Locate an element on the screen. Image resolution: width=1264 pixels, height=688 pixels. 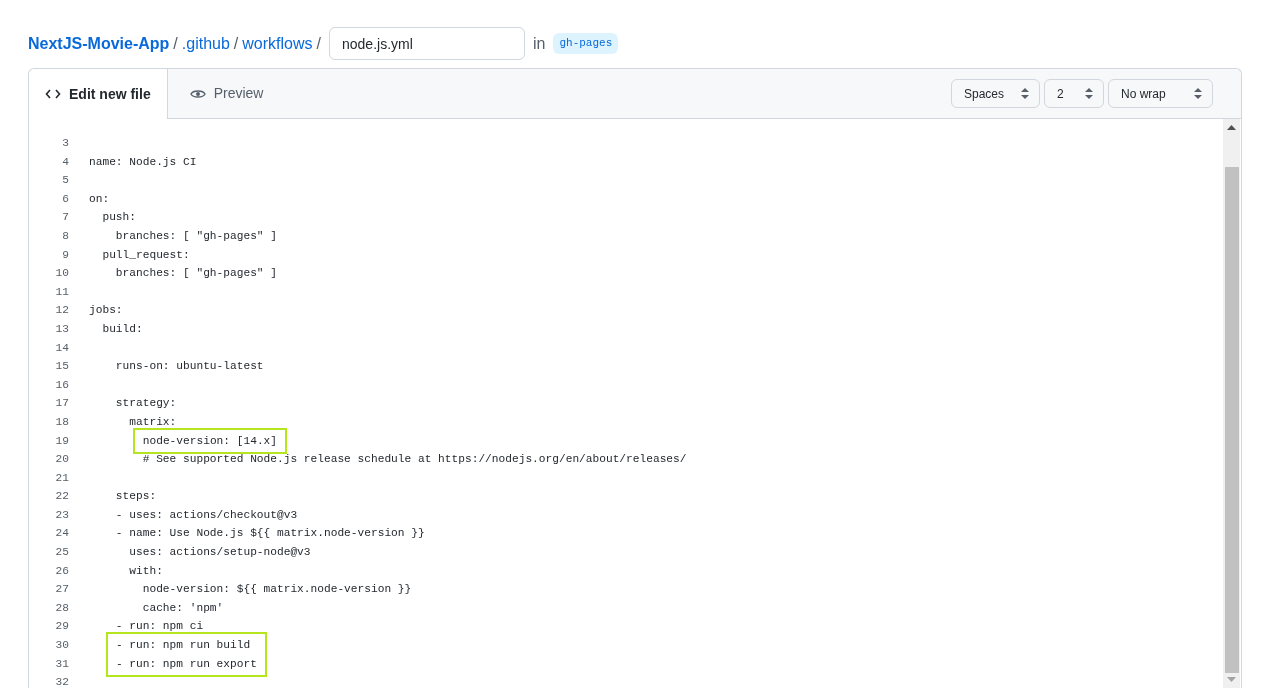
line-number: 16 is located at coordinates (61, 385).